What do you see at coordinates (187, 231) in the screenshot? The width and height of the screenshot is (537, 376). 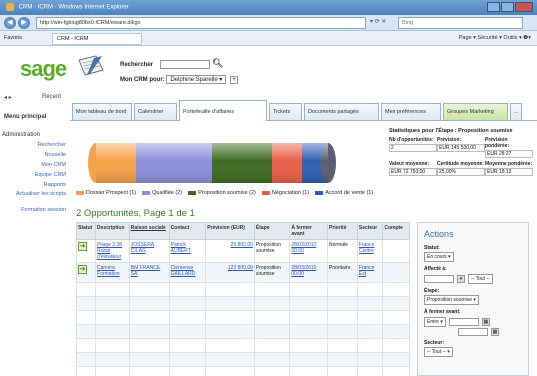 I see `column-header: Contact` at bounding box center [187, 231].